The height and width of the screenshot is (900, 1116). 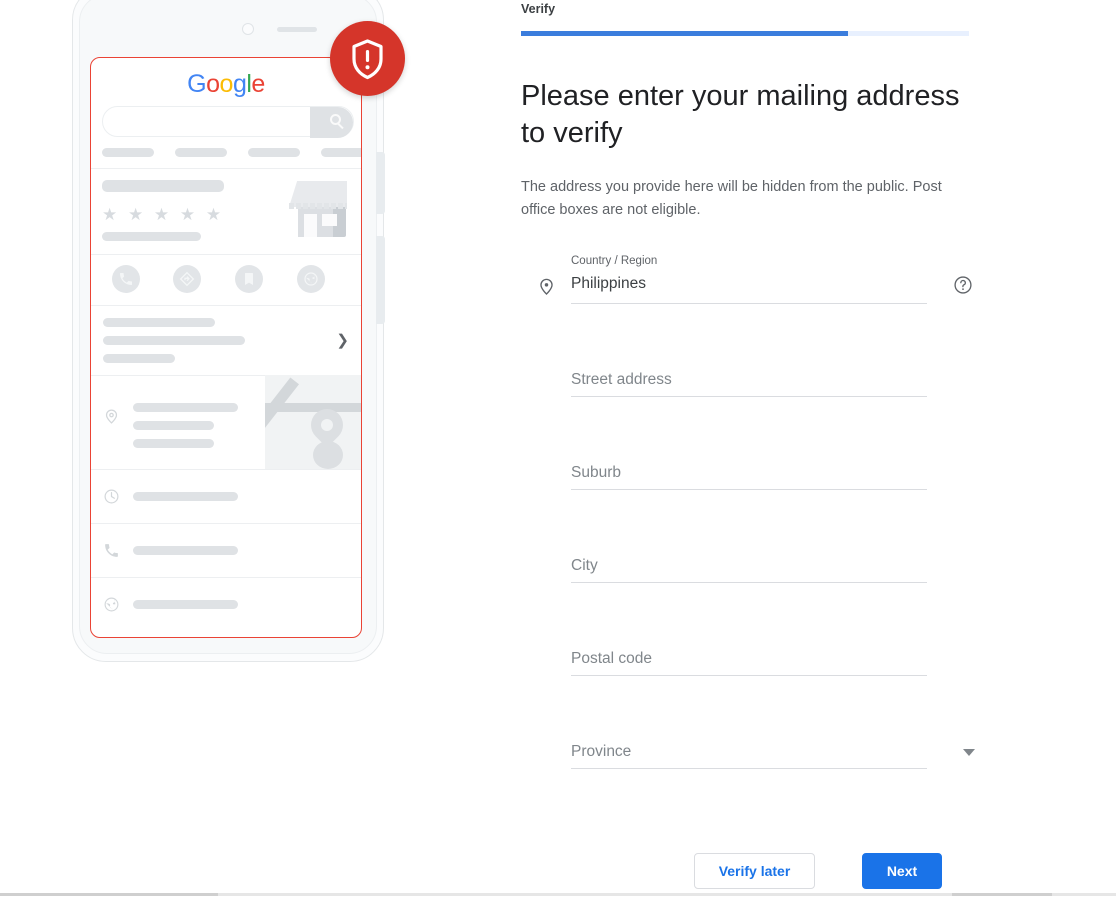 What do you see at coordinates (231, 152) in the screenshot?
I see `nav-chips-row` at bounding box center [231, 152].